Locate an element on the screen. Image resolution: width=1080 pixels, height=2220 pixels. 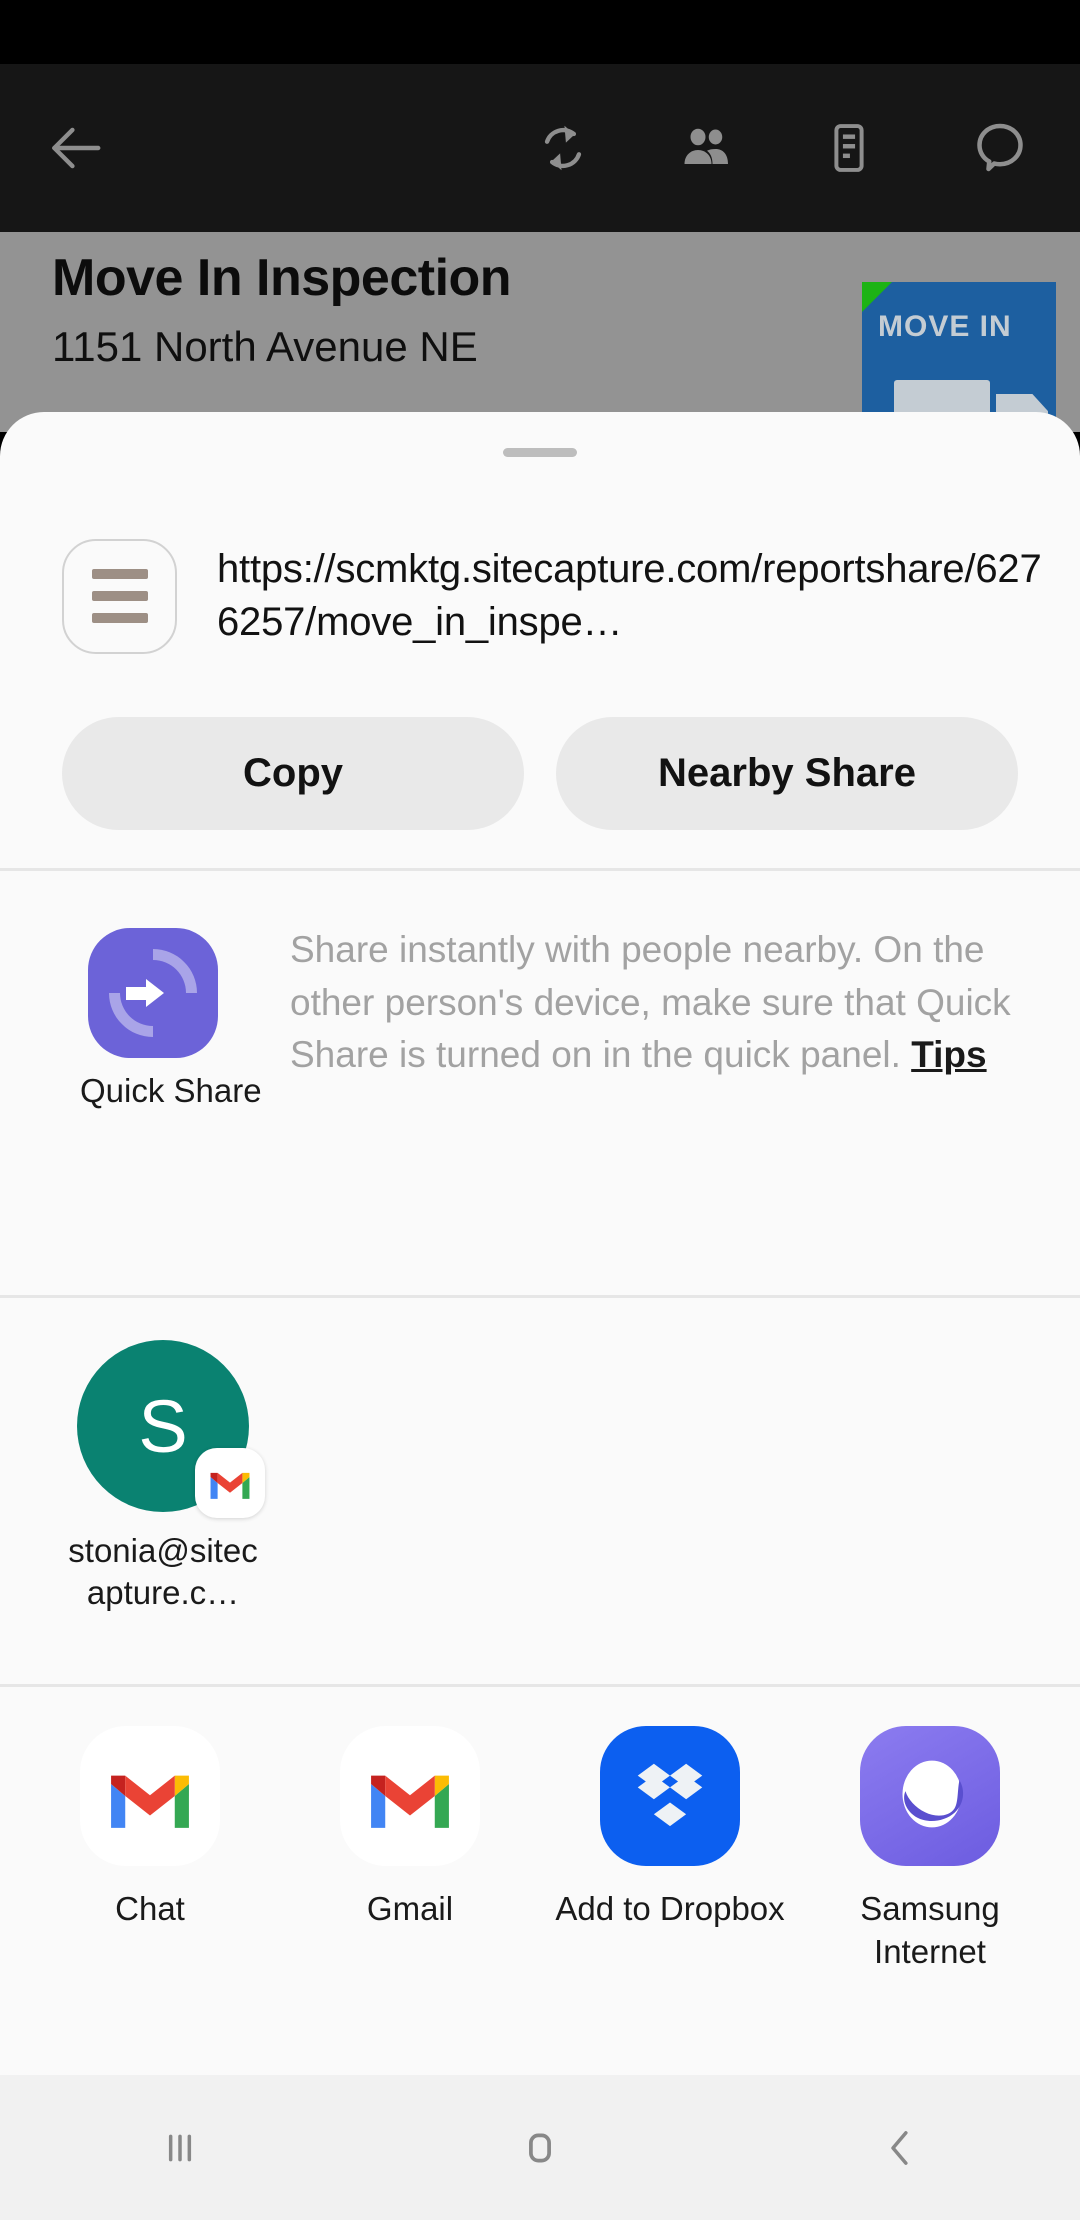
avatar: S is located at coordinates (171, 1429).